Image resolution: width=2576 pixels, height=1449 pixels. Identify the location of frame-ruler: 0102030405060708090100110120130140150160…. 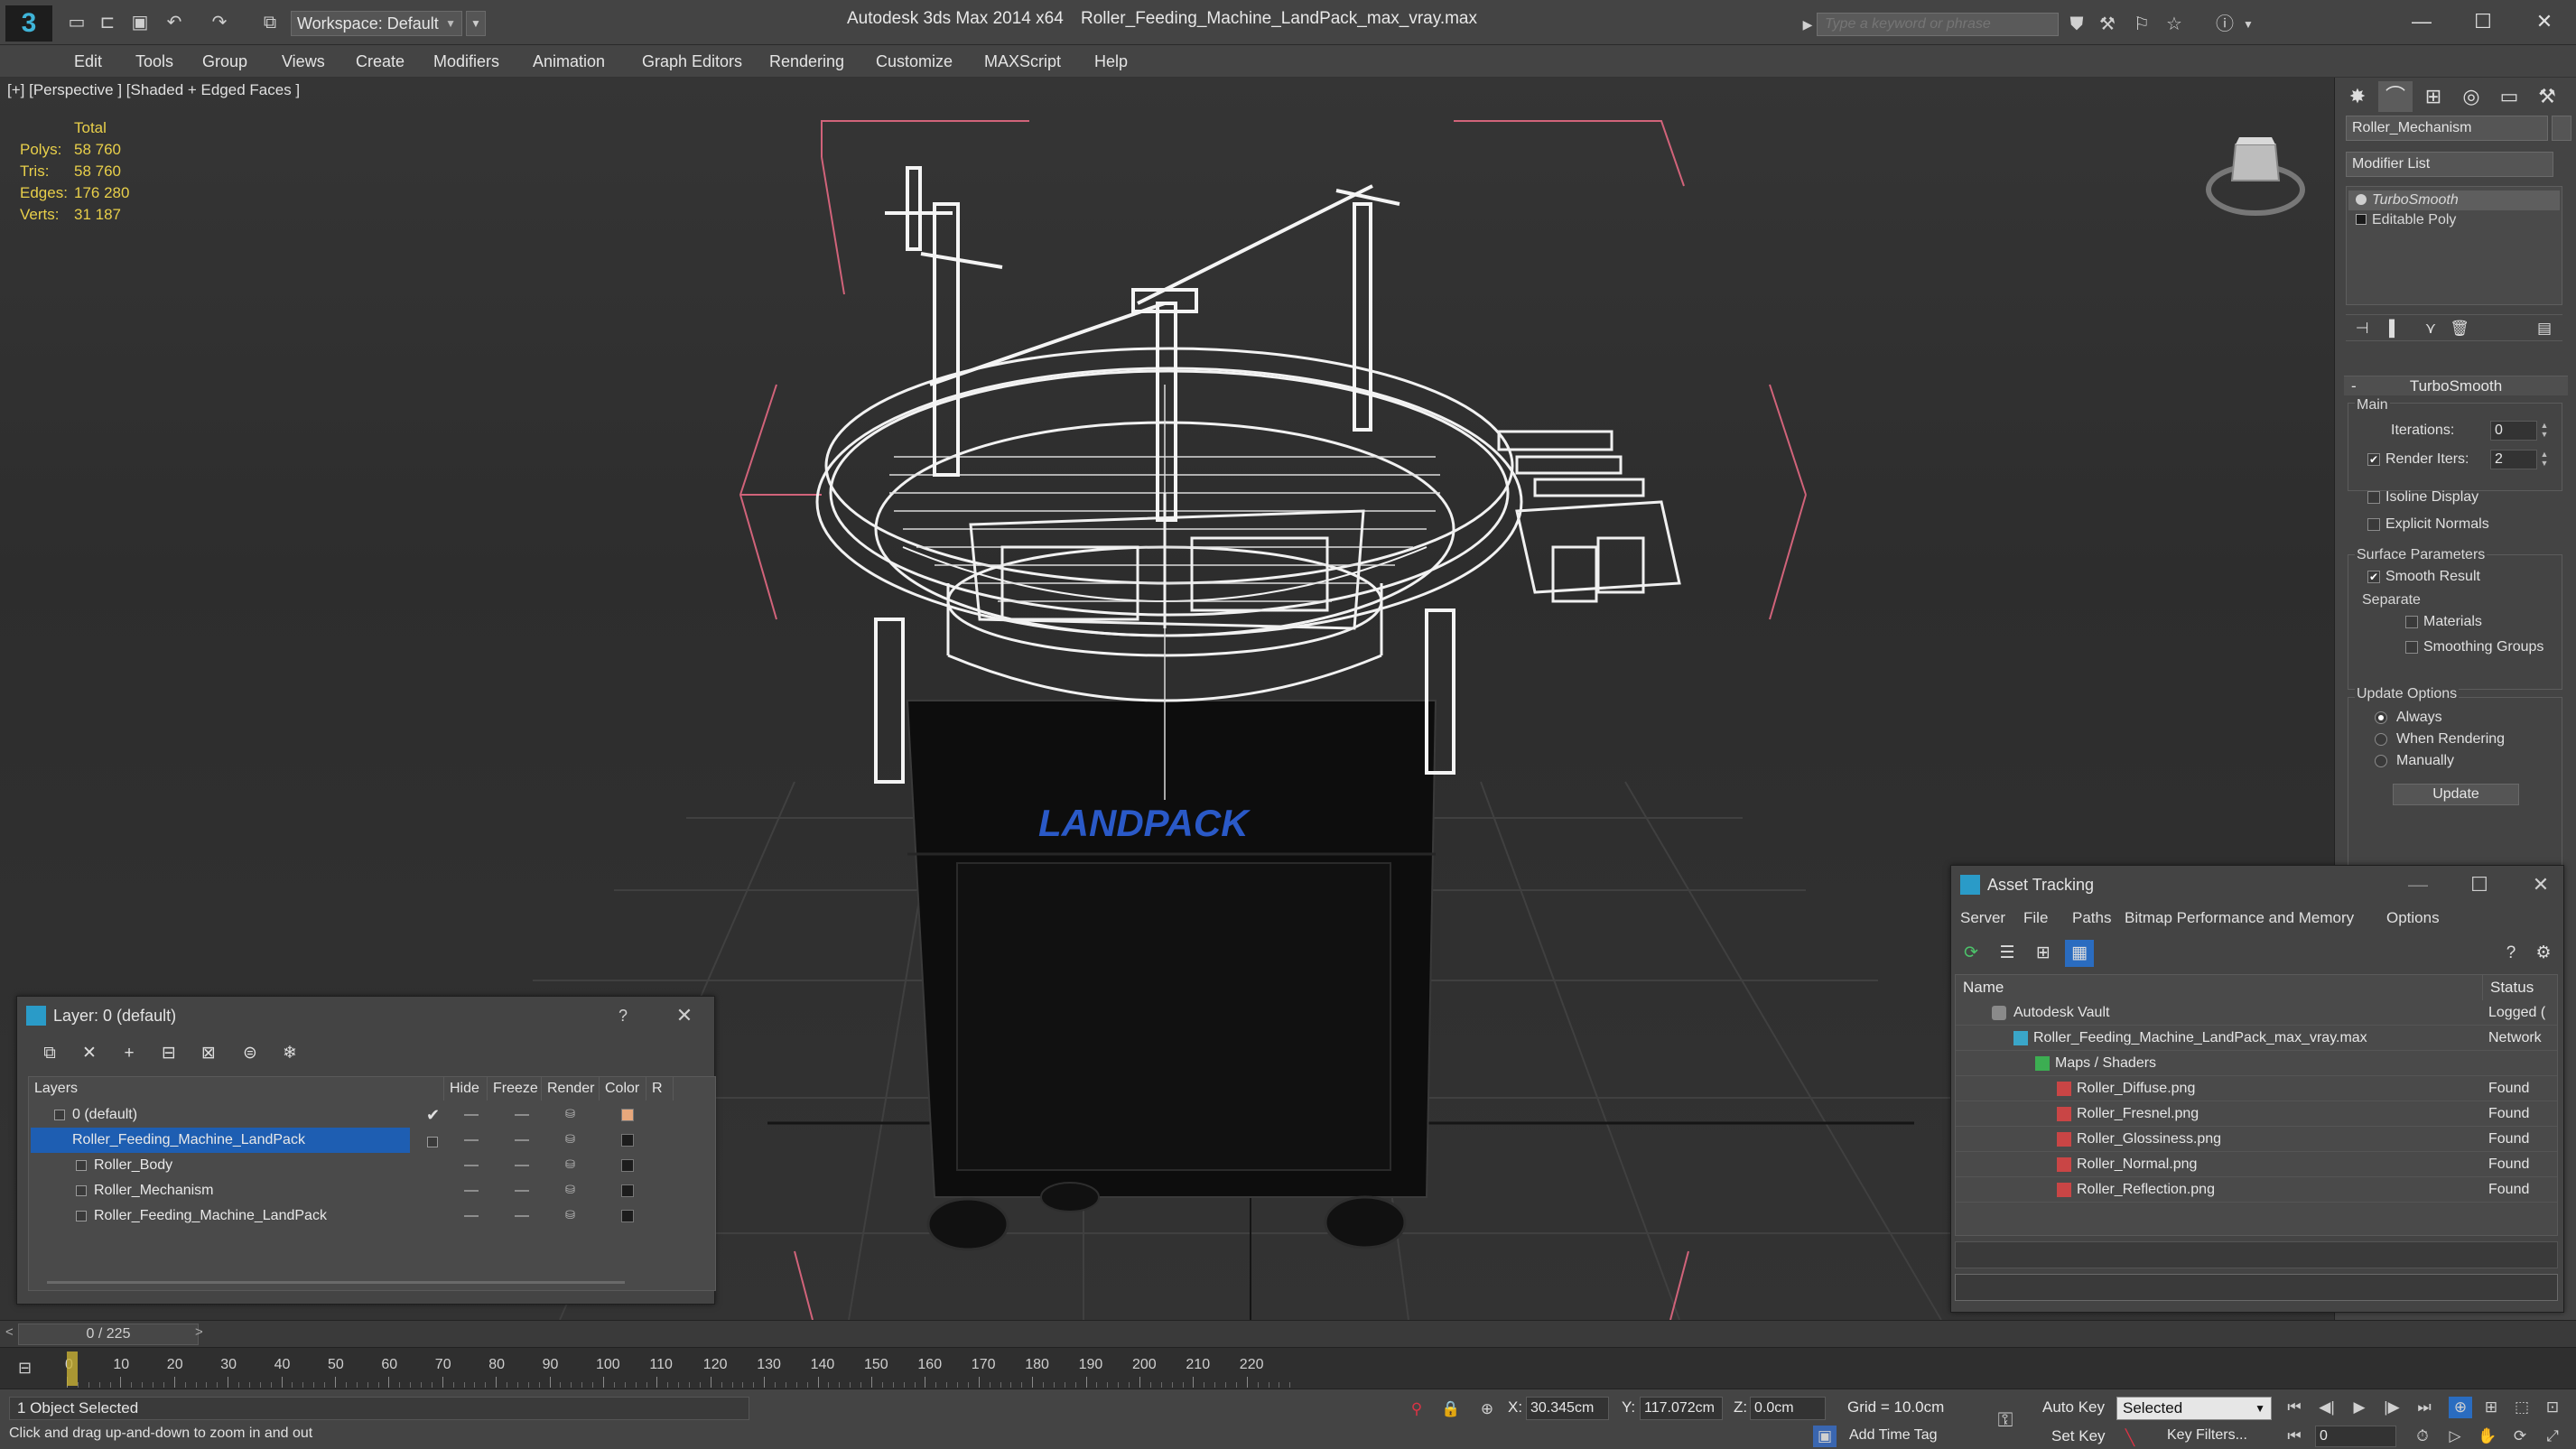
(1190, 1368).